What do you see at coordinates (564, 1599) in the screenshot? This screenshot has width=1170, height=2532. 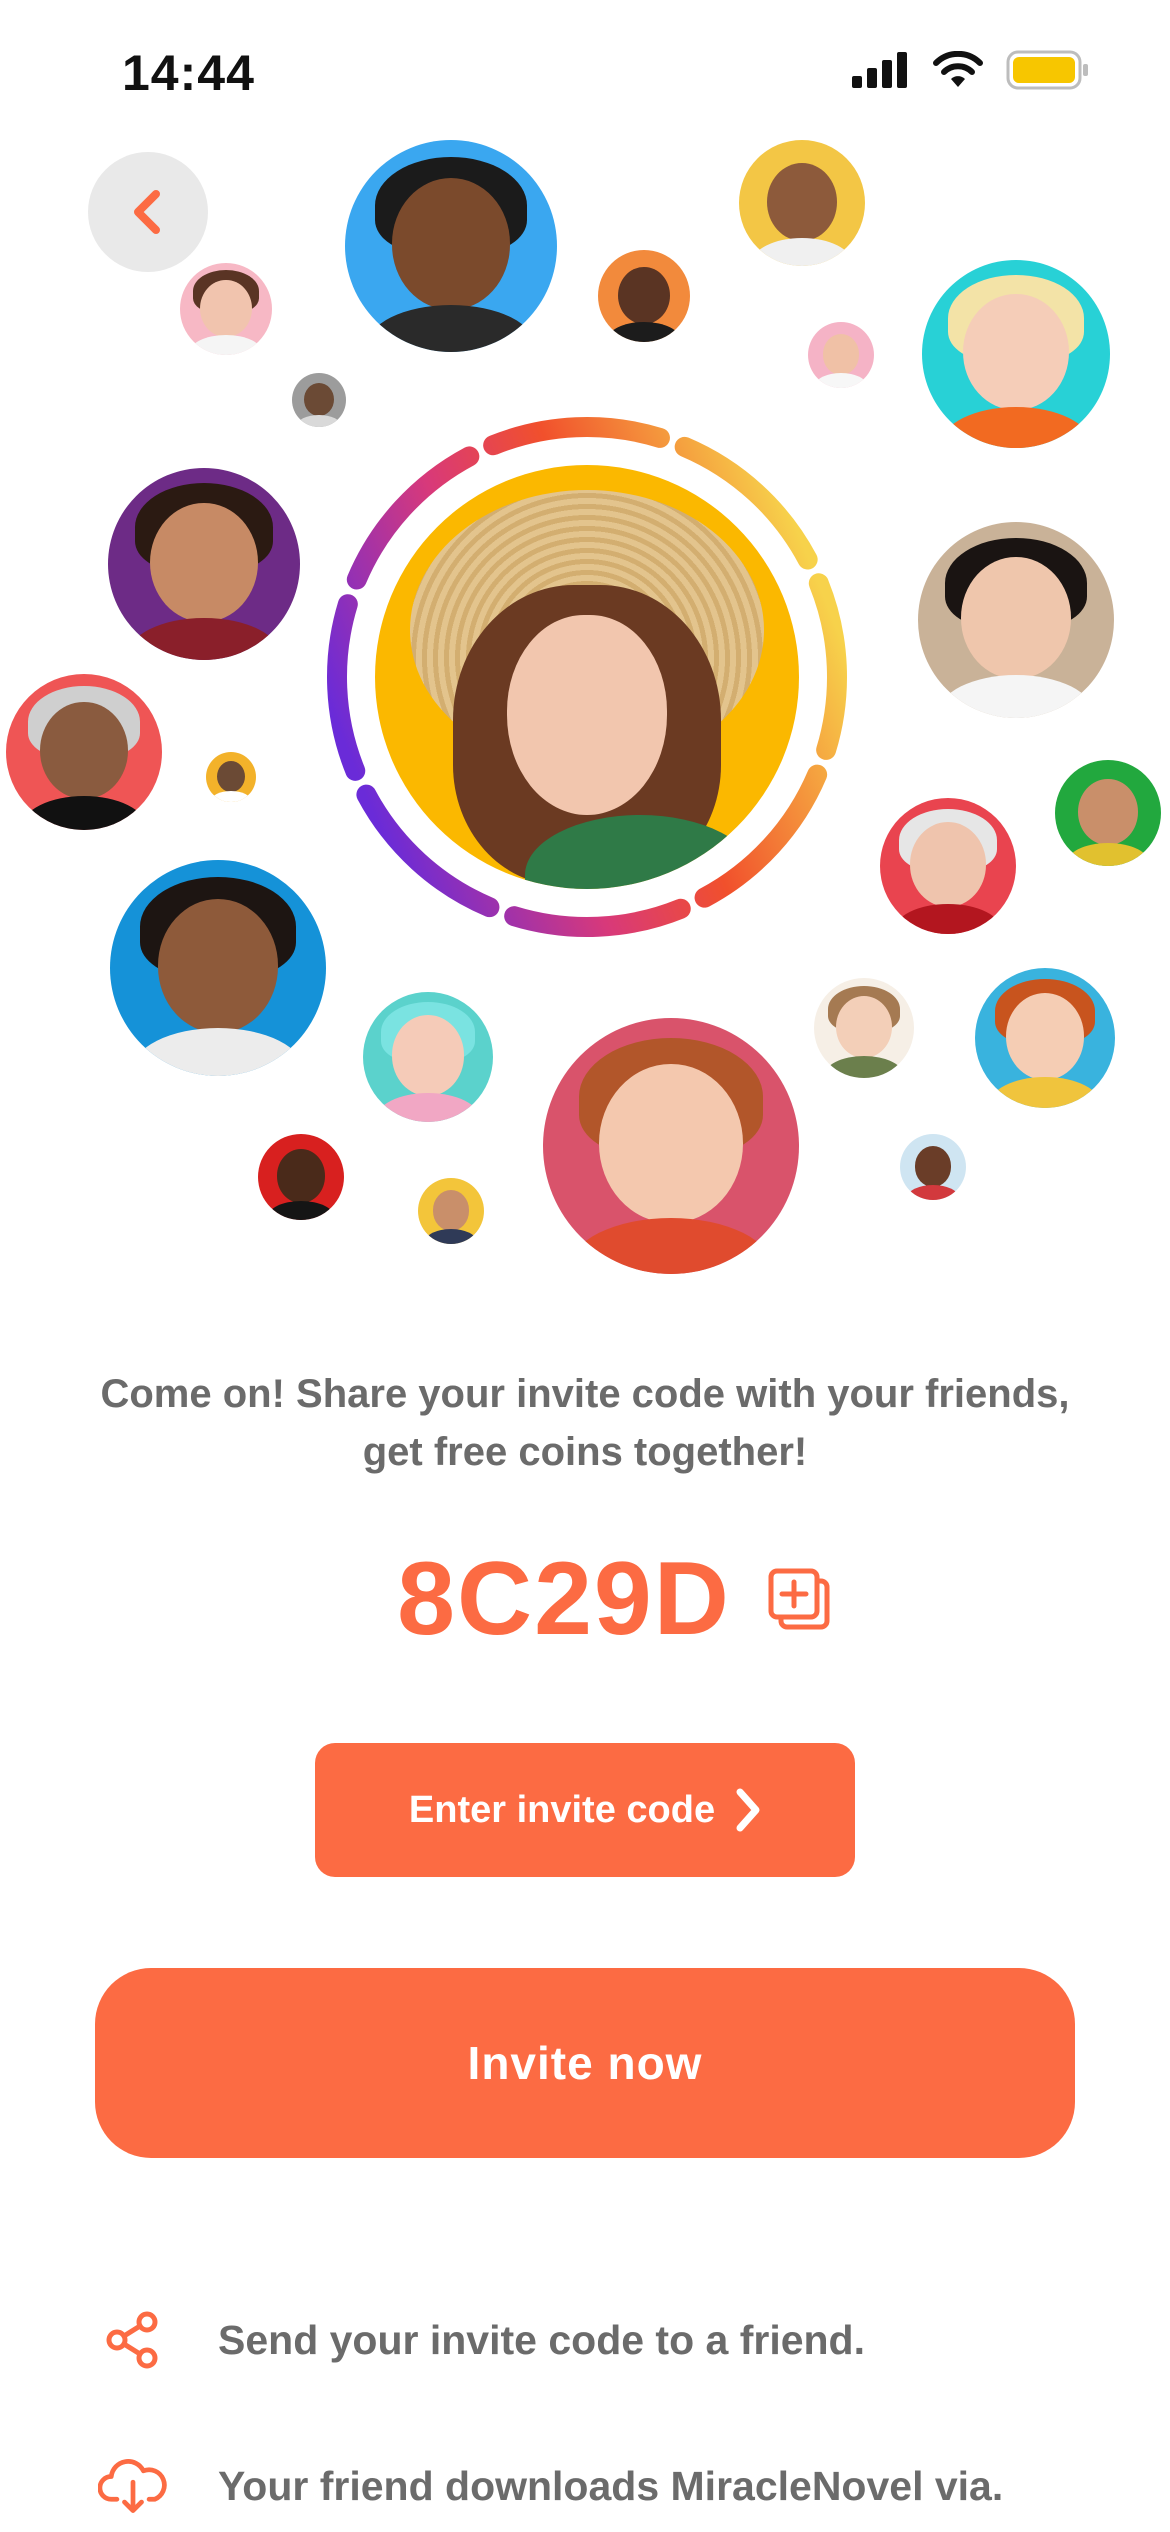 I see `invite-code: 8C29D` at bounding box center [564, 1599].